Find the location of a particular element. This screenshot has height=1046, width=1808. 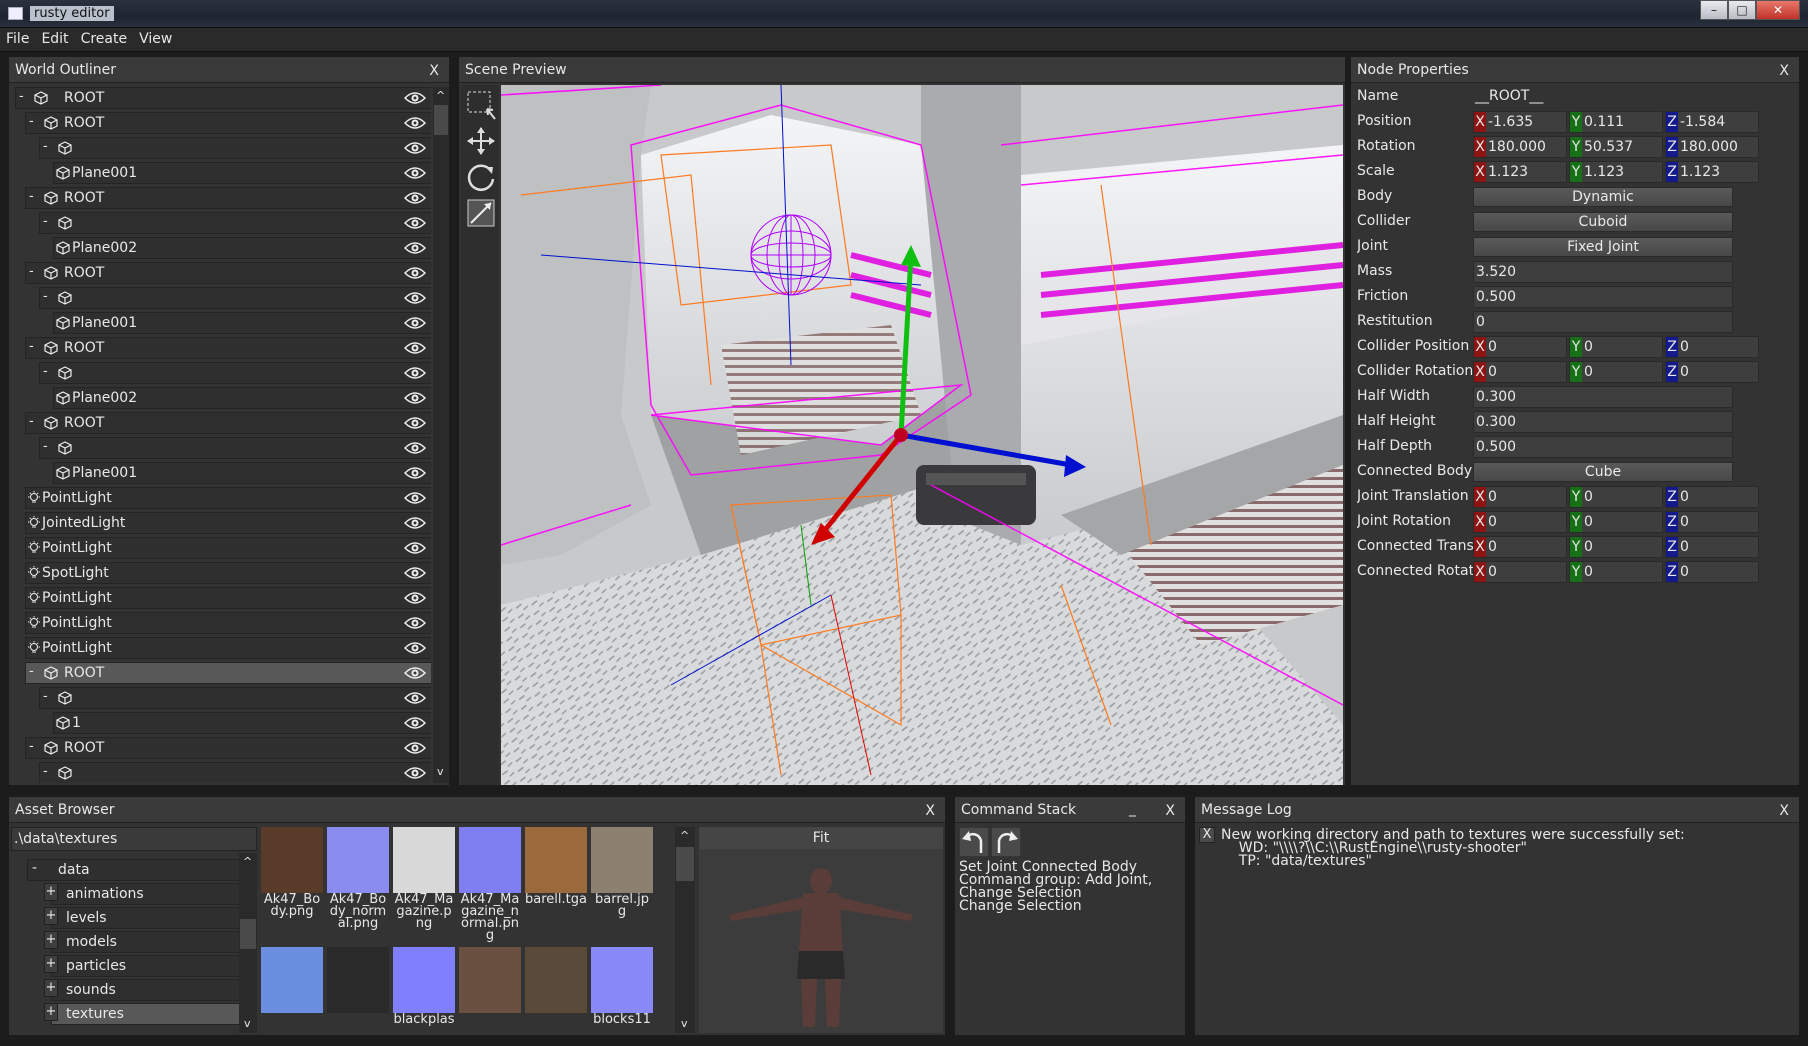

asset-tile: Ak47_Body.png is located at coordinates (292, 886).